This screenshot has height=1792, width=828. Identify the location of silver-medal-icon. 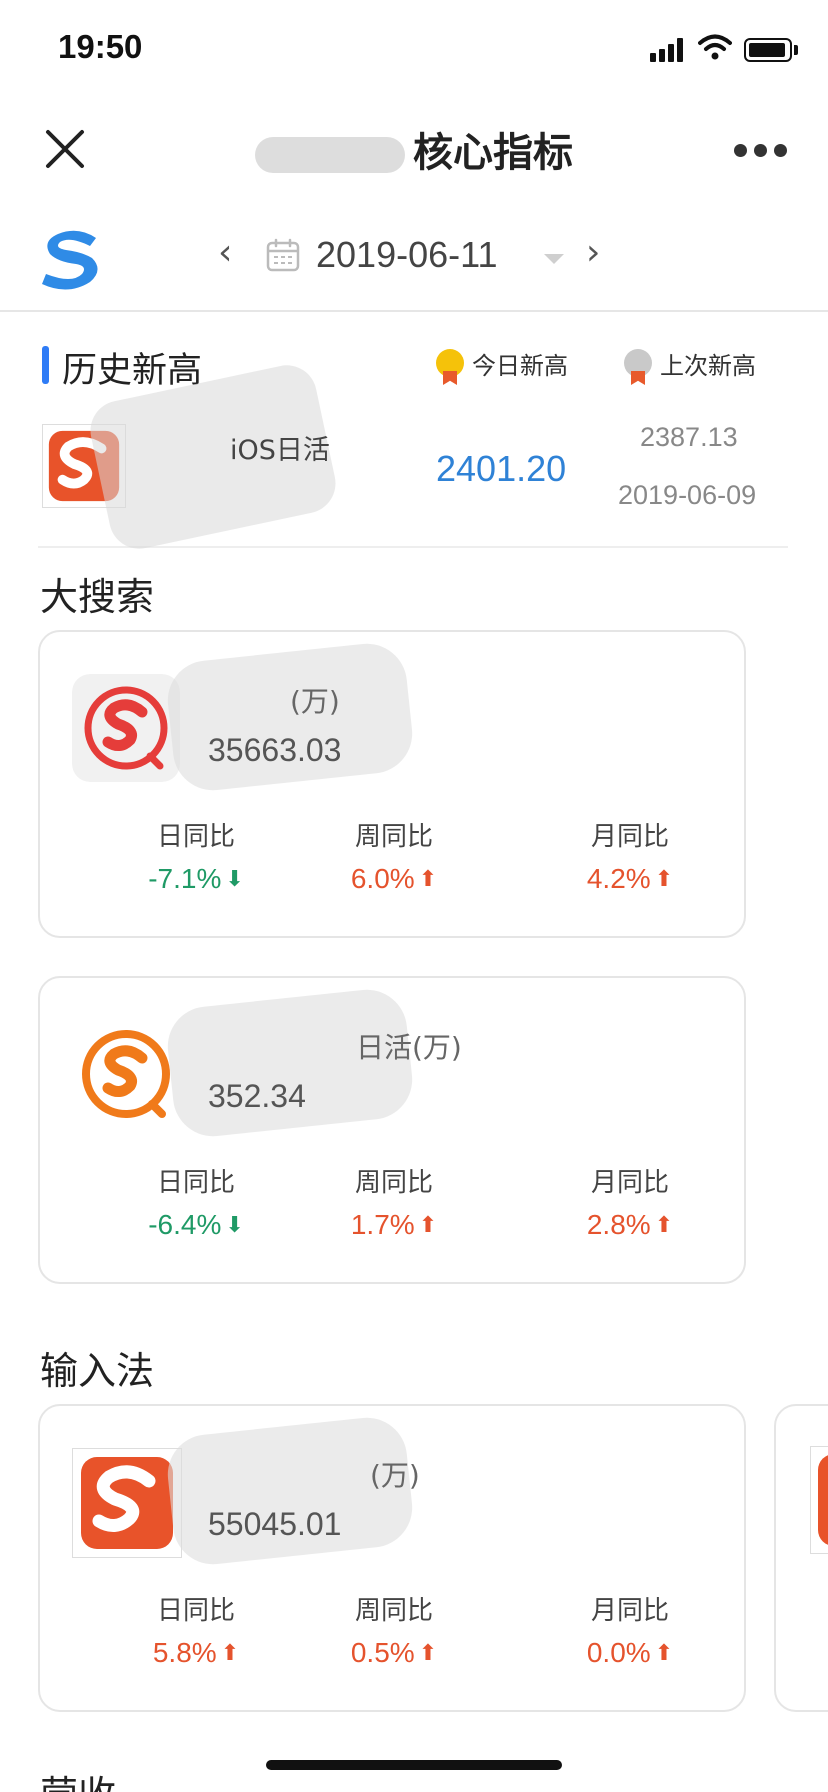
(639, 367).